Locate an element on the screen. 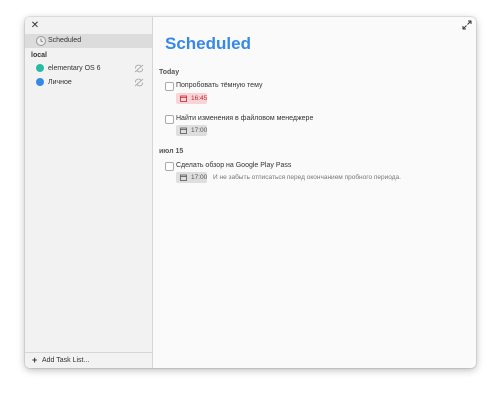  task-title: Найти изменения в файловом менеджере is located at coordinates (244, 119).